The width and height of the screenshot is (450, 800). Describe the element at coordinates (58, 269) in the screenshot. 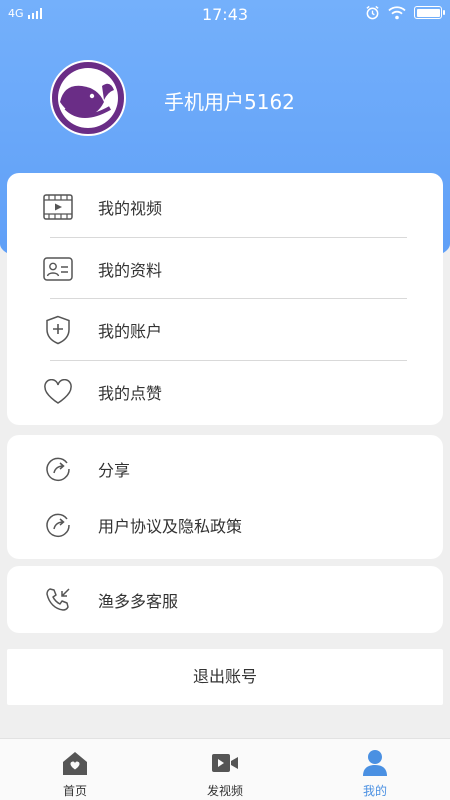

I see `profile-card-icon` at that location.